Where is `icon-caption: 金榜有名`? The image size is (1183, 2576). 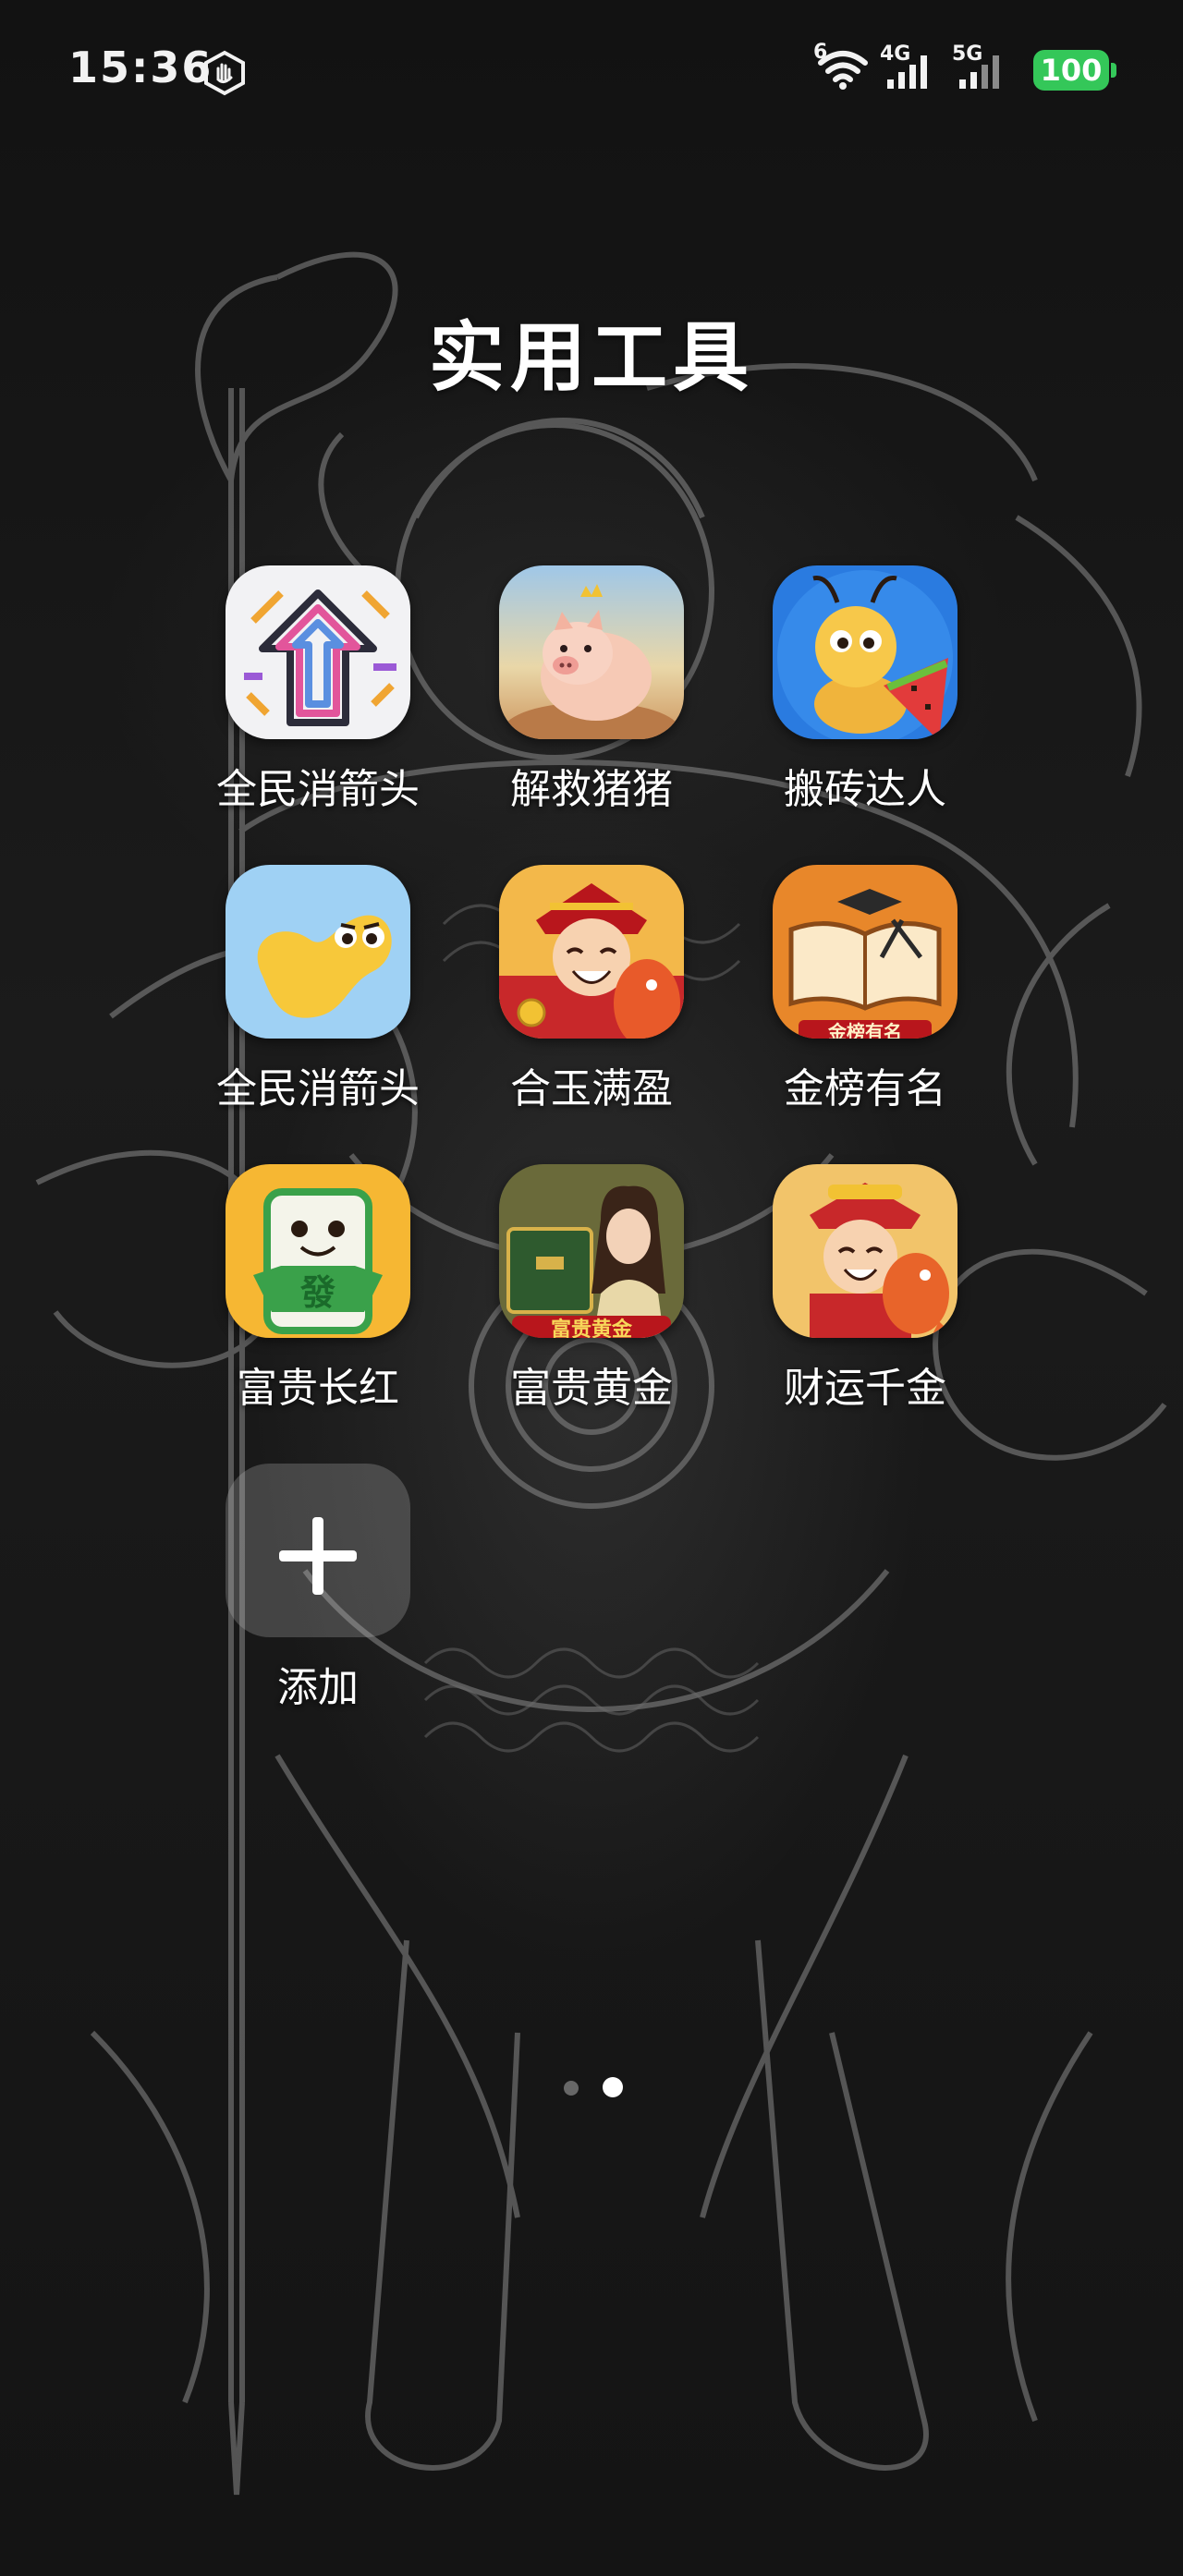
icon-caption: 金榜有名 is located at coordinates (865, 1030).